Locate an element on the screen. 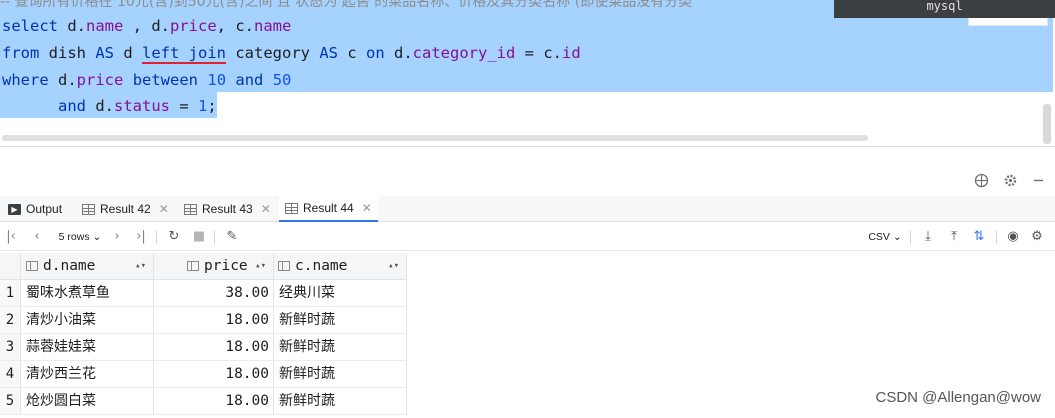 This screenshot has width=1055, height=418. view-icon: ◉ is located at coordinates (1013, 237).